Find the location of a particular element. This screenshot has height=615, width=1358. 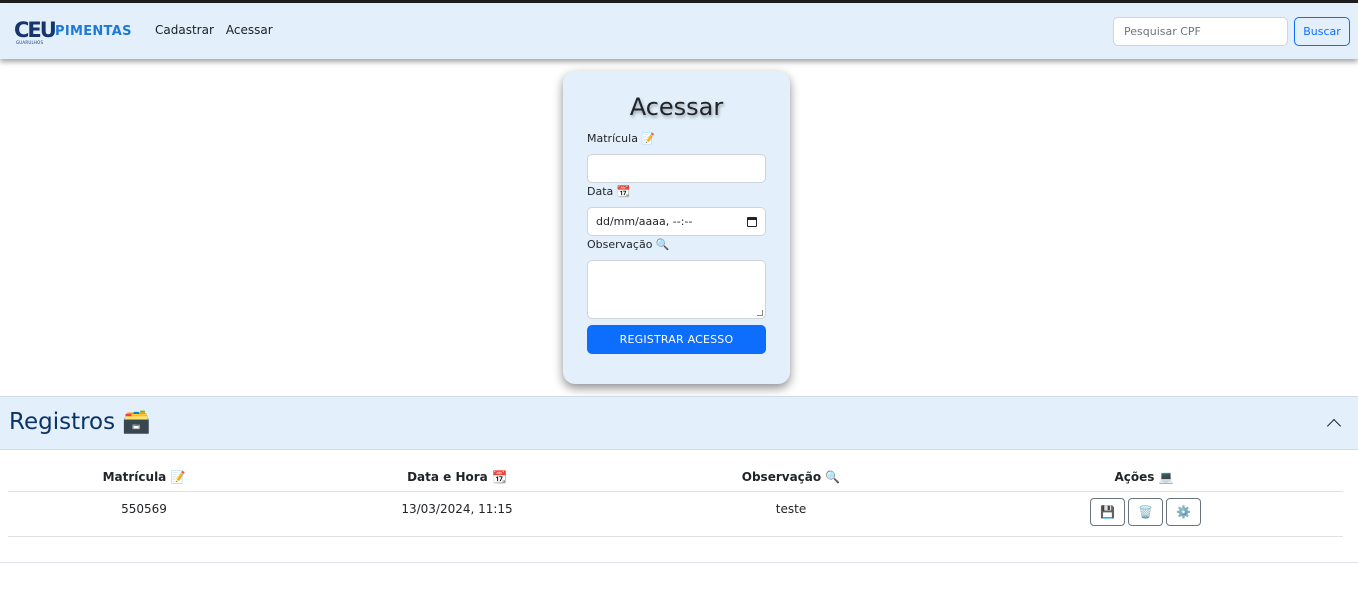

nav-link-cadastrar: Cadastrar is located at coordinates (184, 30).